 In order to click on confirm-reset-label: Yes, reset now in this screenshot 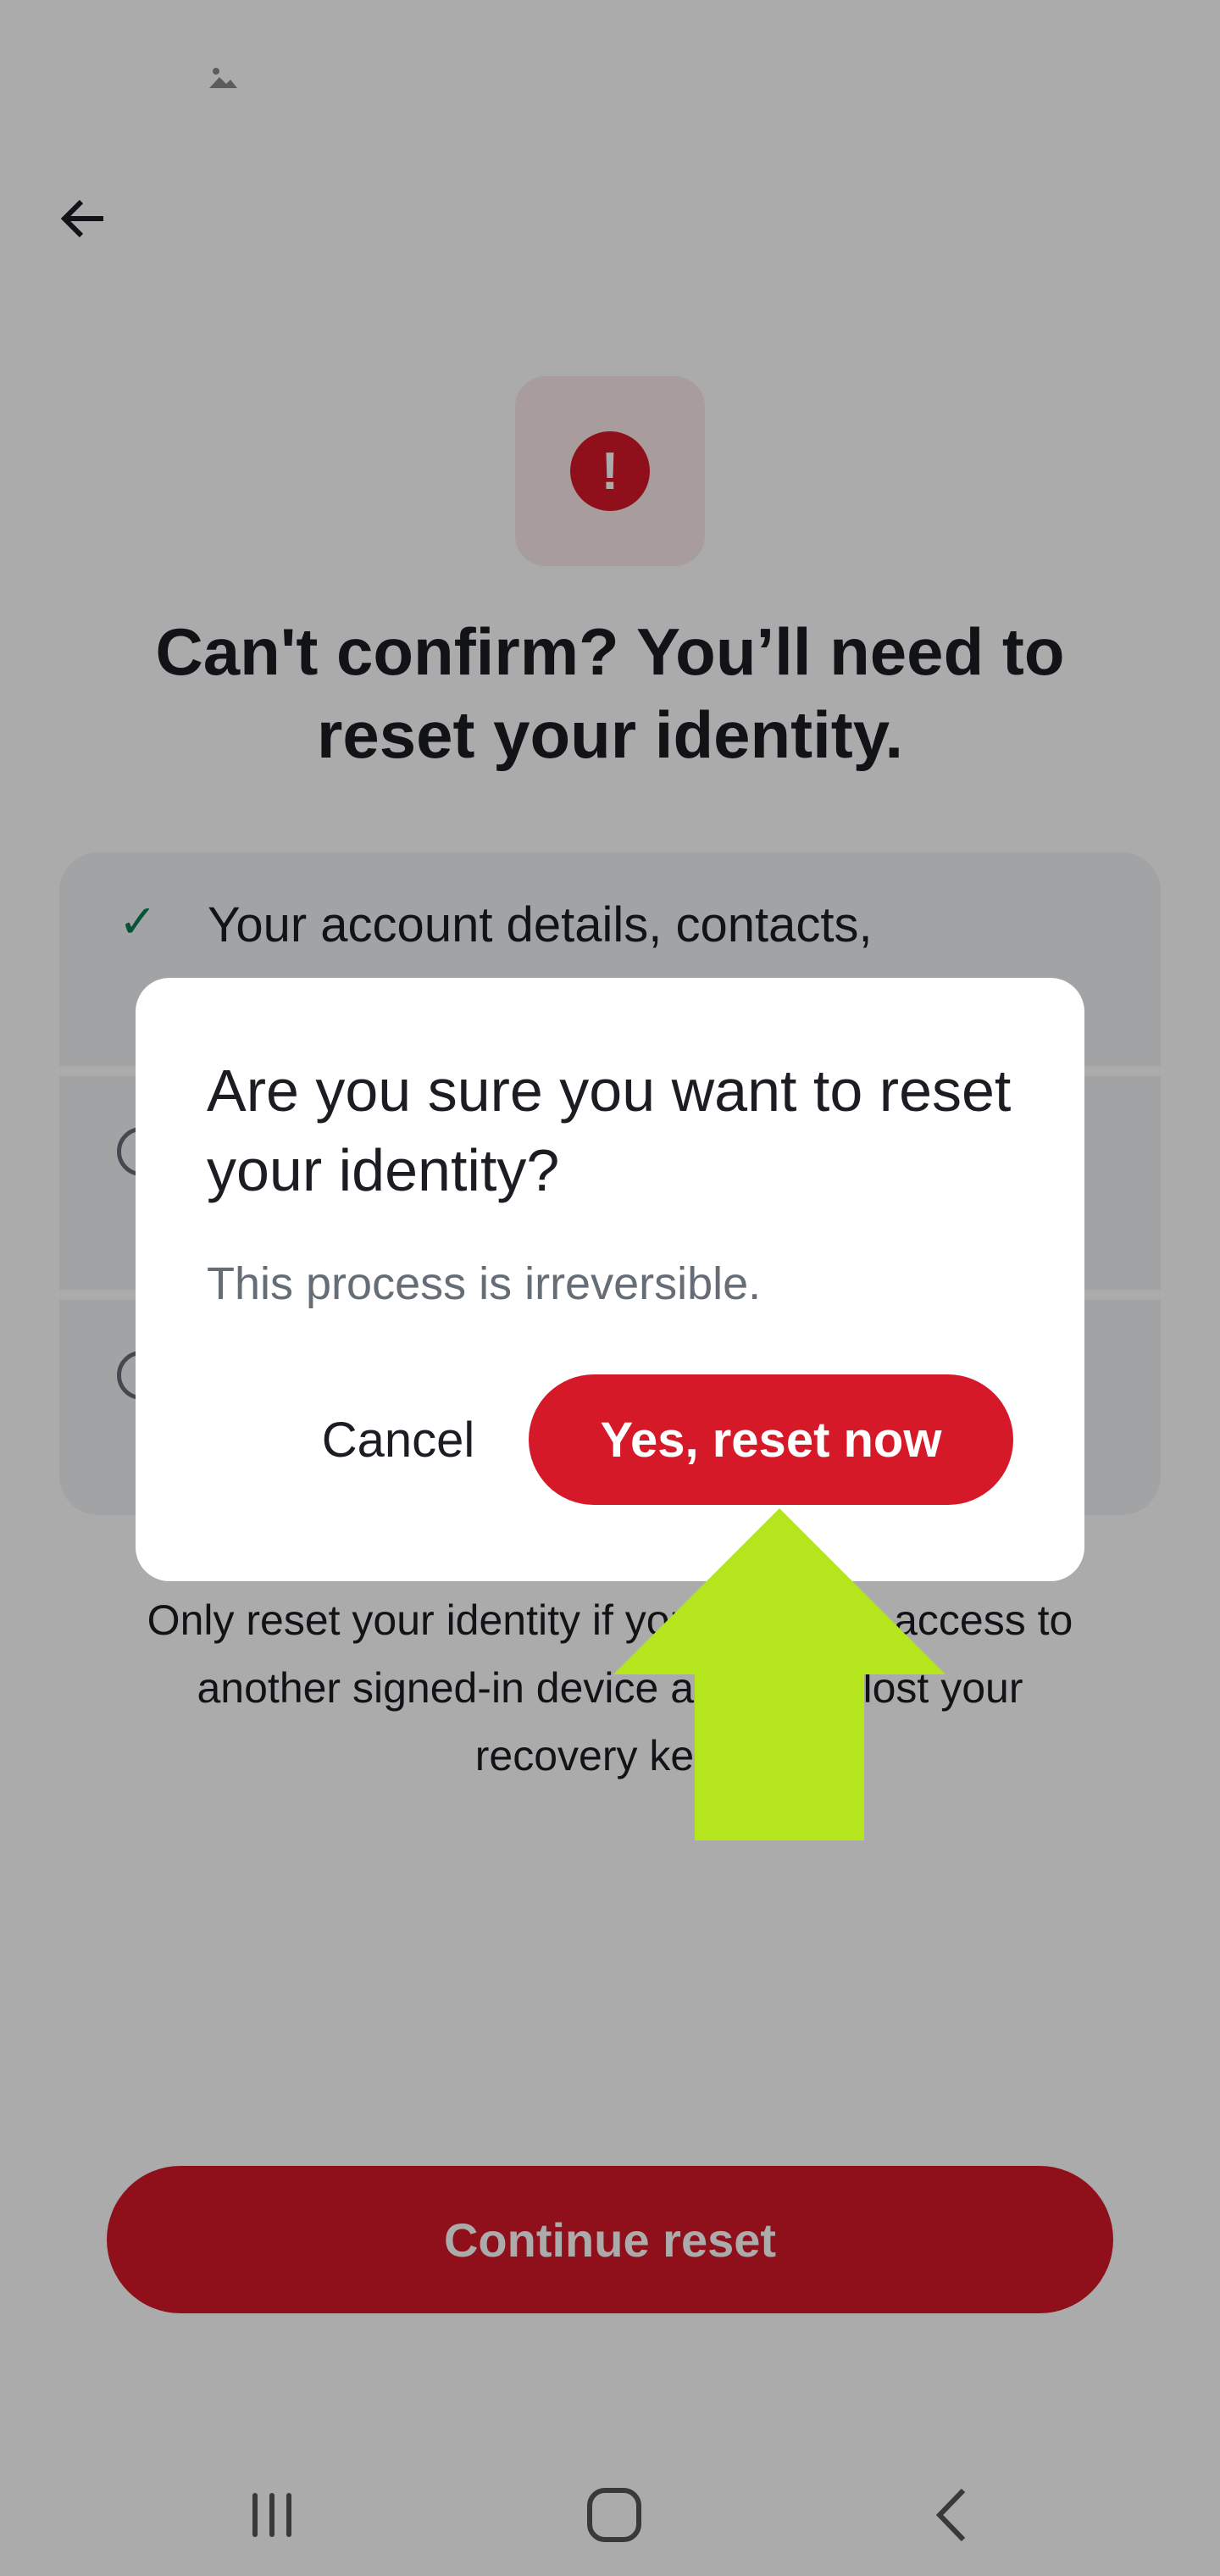, I will do `click(771, 1440)`.